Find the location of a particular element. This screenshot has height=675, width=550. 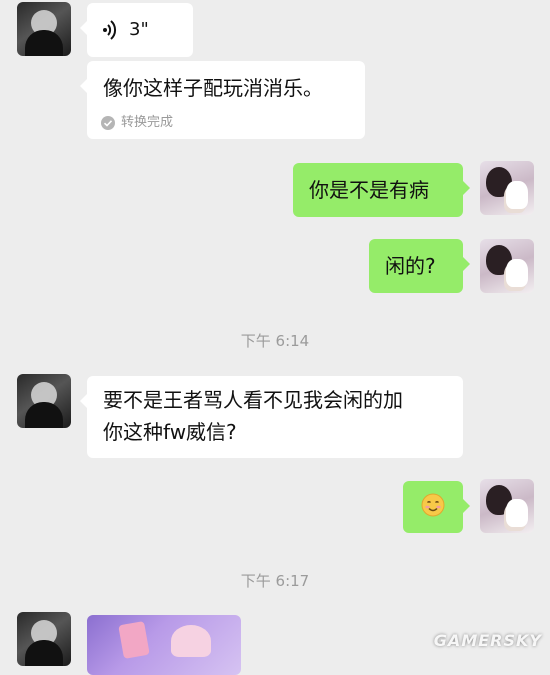

voice-message-bubble: 3" is located at coordinates (136, 30).